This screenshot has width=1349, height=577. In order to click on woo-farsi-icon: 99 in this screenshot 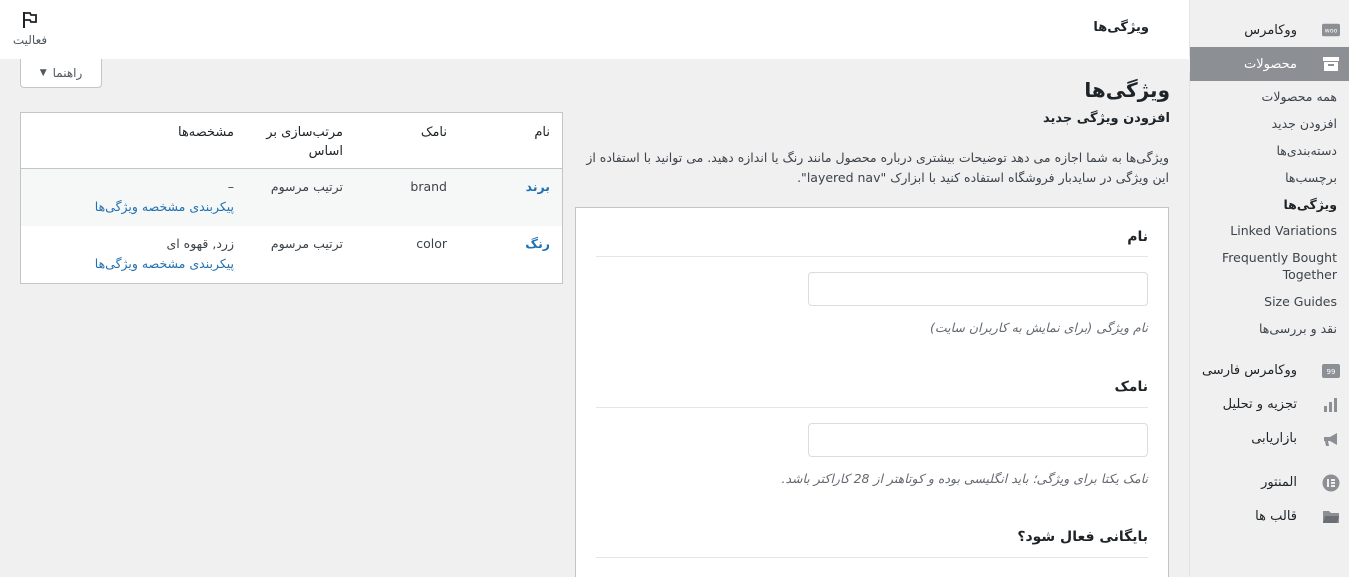, I will do `click(1331, 371)`.